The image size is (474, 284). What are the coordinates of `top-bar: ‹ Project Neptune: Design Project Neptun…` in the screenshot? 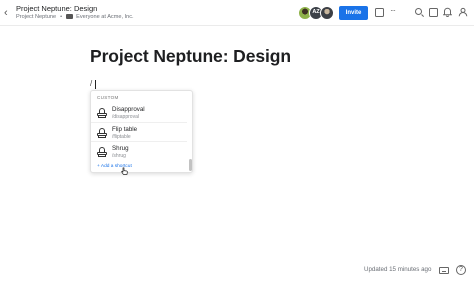 It's located at (237, 13).